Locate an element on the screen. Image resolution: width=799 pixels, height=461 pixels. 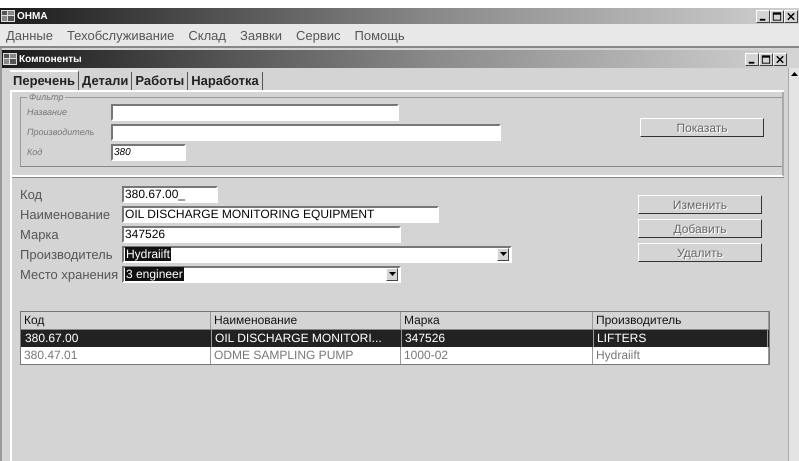
edit-button: Изменить is located at coordinates (700, 204).